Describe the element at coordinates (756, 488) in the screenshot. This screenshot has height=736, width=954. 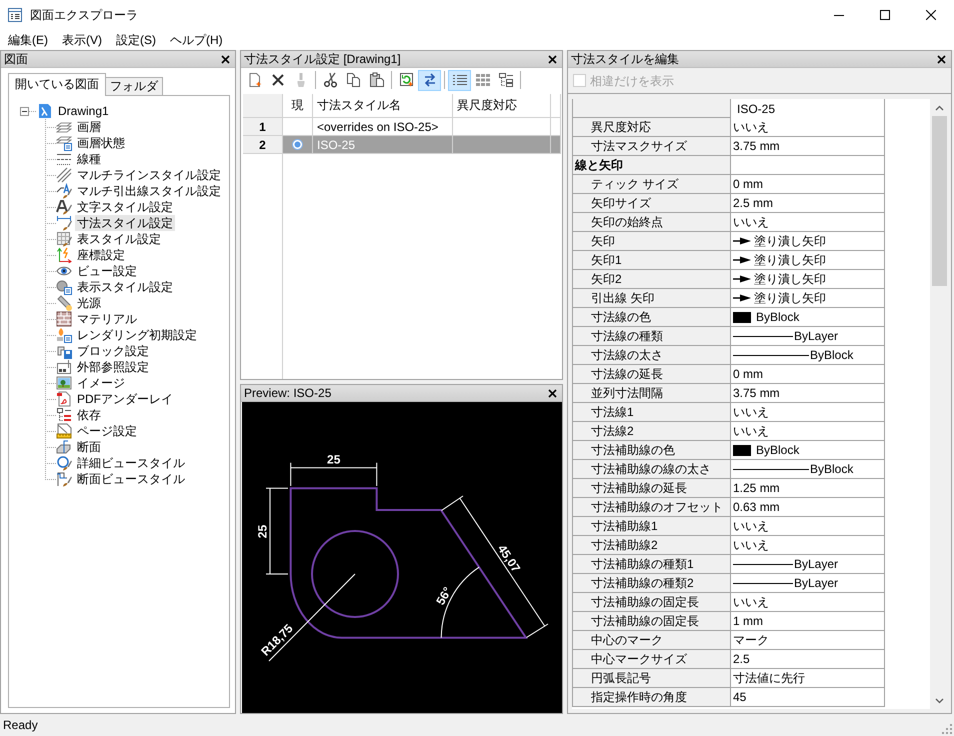
I see `property-value: 1.25 mm` at that location.